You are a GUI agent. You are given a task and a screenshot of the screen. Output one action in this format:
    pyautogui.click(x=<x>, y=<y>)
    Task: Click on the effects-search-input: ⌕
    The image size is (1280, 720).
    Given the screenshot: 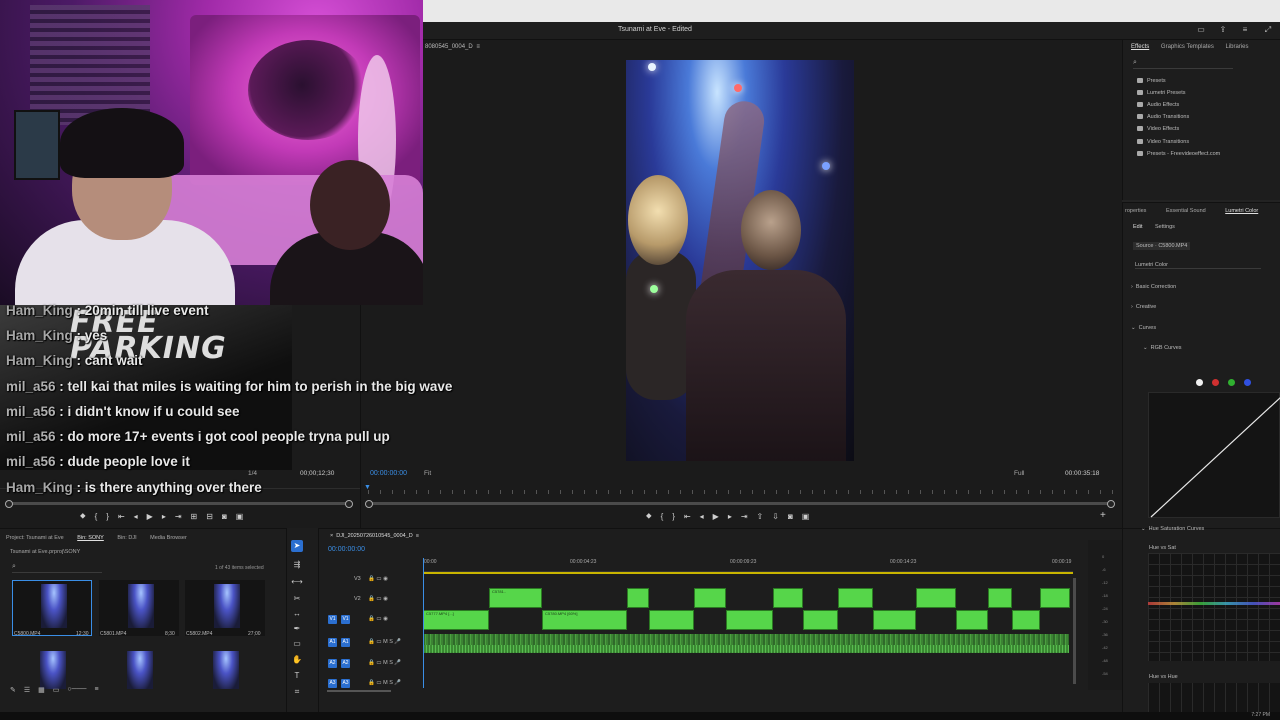 What is the action you would take?
    pyautogui.click(x=1183, y=64)
    